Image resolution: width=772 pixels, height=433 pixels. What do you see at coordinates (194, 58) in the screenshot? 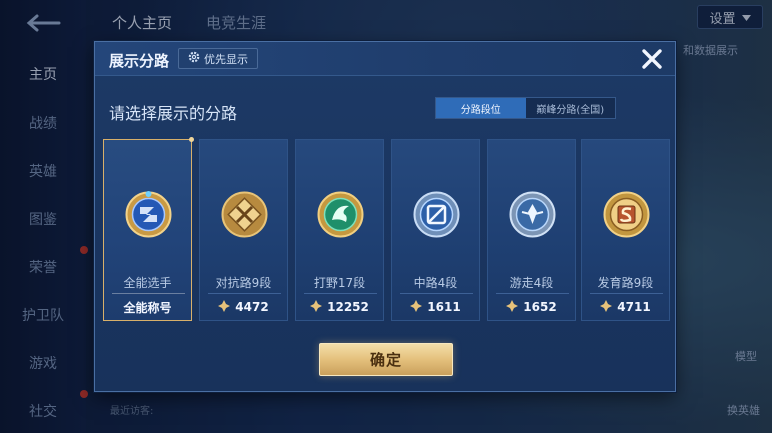
I see `gear-icon` at bounding box center [194, 58].